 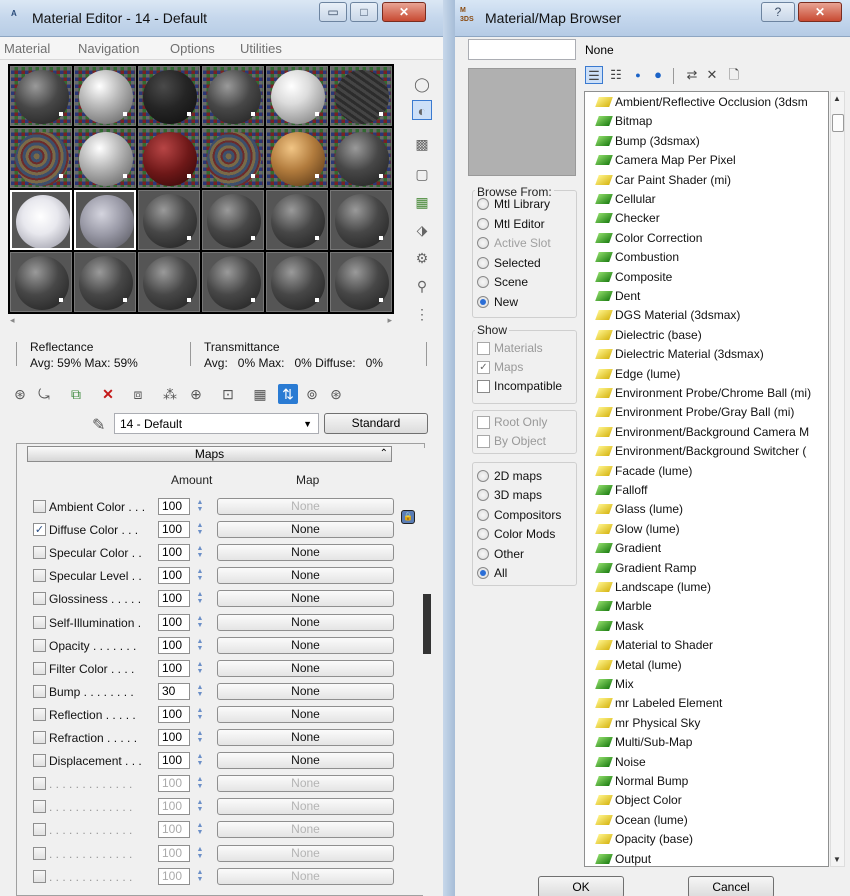 I want to click on backlight-icon: ◐, so click(x=422, y=110).